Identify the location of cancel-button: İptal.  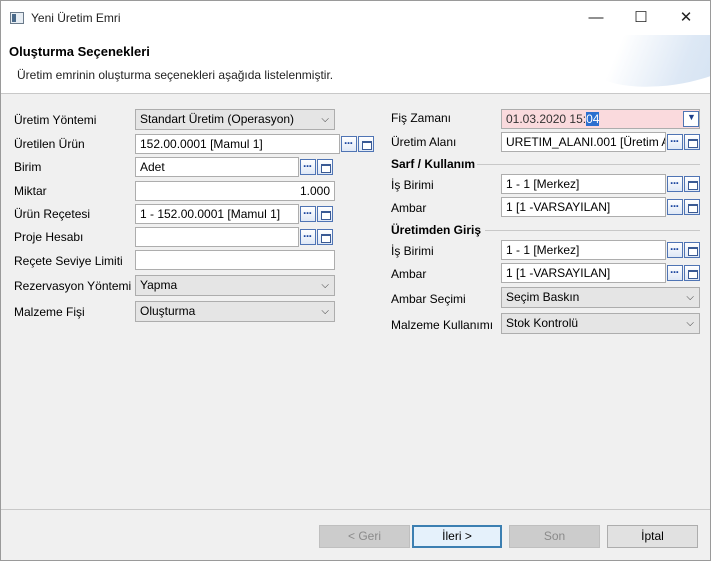
(652, 536).